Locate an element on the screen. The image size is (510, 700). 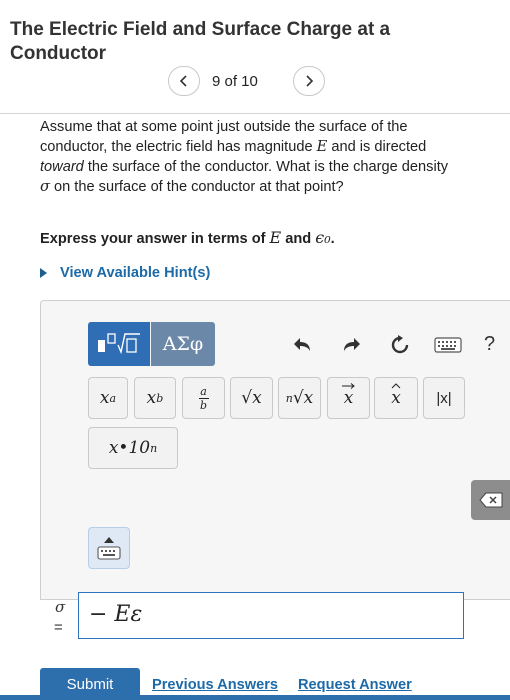
symbol-E: E is located at coordinates (322, 146).